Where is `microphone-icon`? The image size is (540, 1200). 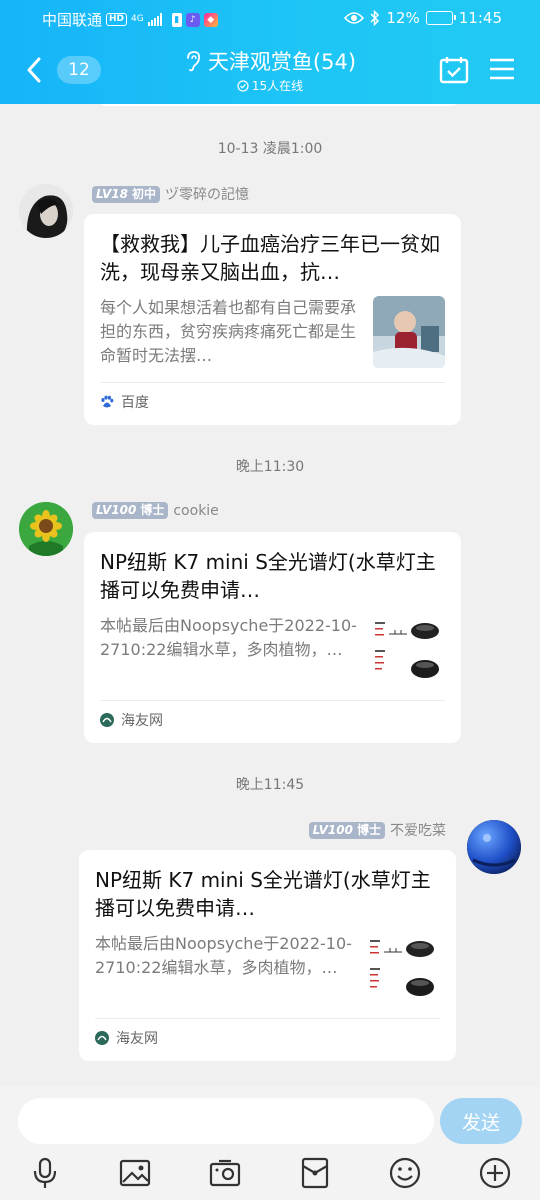
microphone-icon is located at coordinates (45, 1172).